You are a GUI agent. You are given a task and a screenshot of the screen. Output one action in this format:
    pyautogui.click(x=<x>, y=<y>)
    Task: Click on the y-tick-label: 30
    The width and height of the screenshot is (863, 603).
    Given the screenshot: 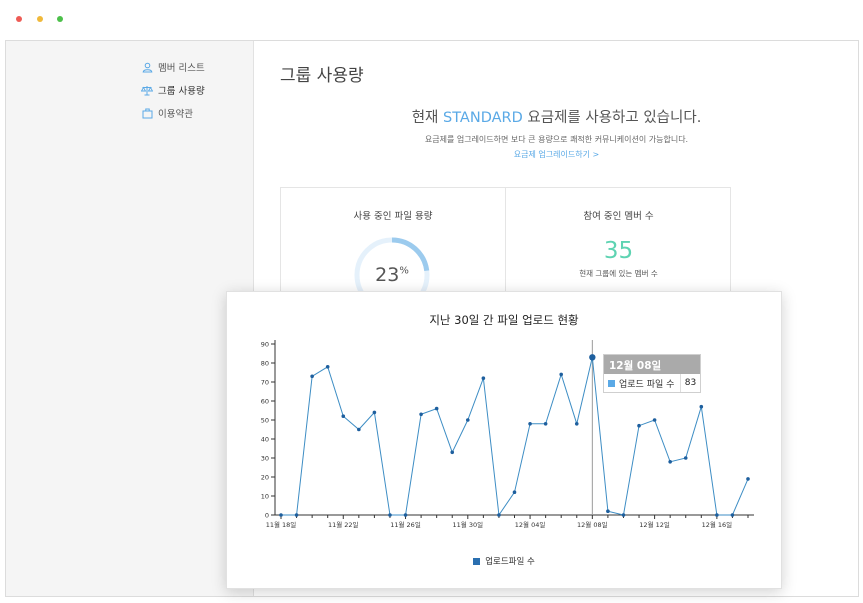 What is the action you would take?
    pyautogui.click(x=265, y=459)
    